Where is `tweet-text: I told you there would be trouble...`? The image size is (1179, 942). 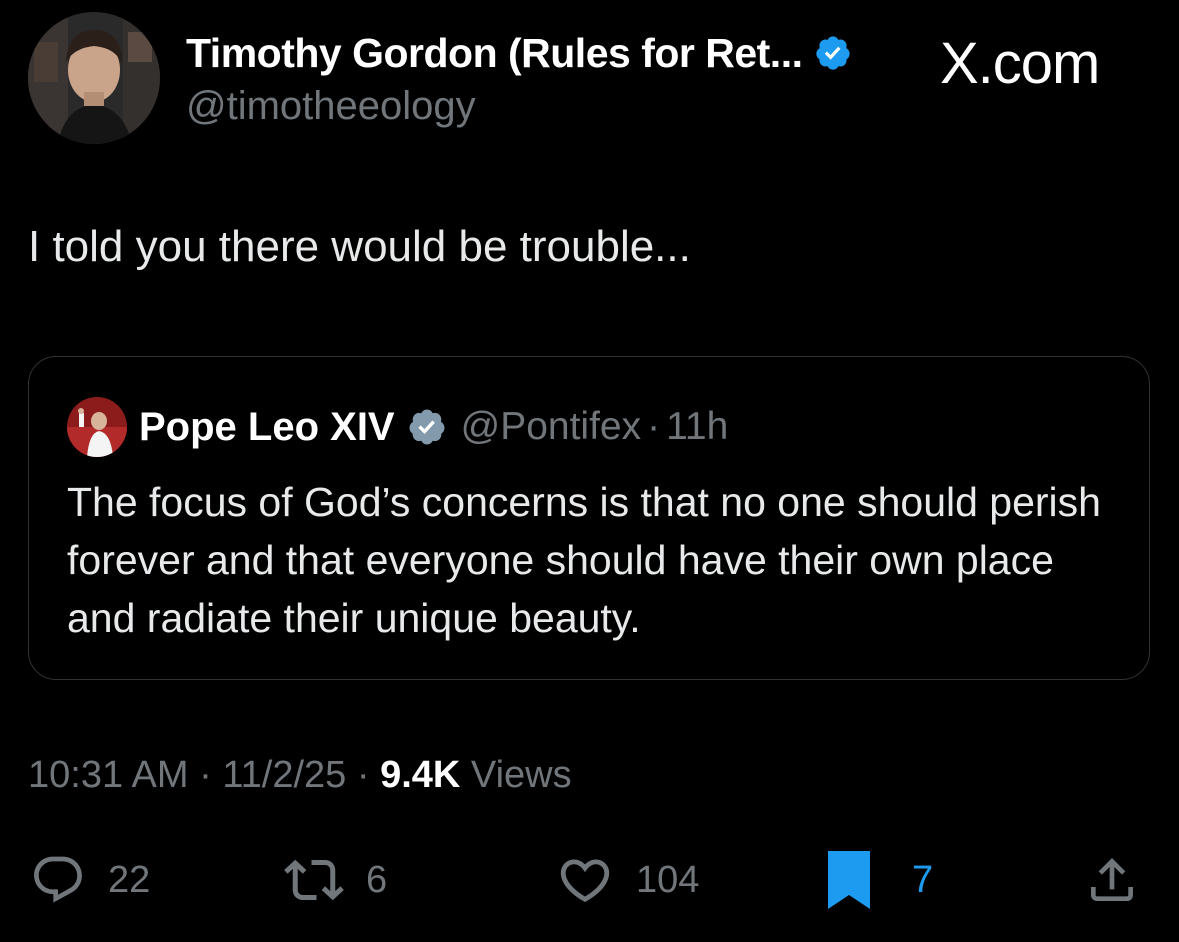
tweet-text: I told you there would be trouble... is located at coordinates (359, 246).